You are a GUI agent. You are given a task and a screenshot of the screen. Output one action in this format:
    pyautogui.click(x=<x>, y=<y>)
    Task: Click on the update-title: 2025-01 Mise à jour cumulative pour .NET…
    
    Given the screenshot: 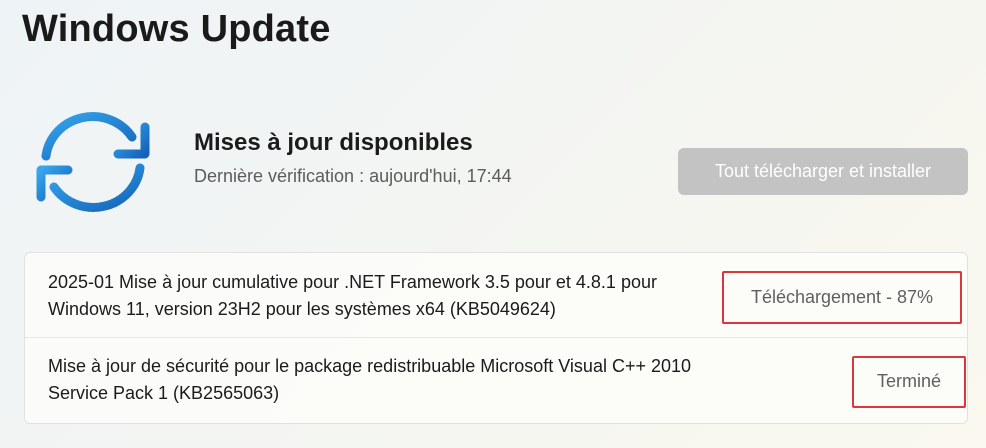 What is the action you would take?
    pyautogui.click(x=352, y=295)
    